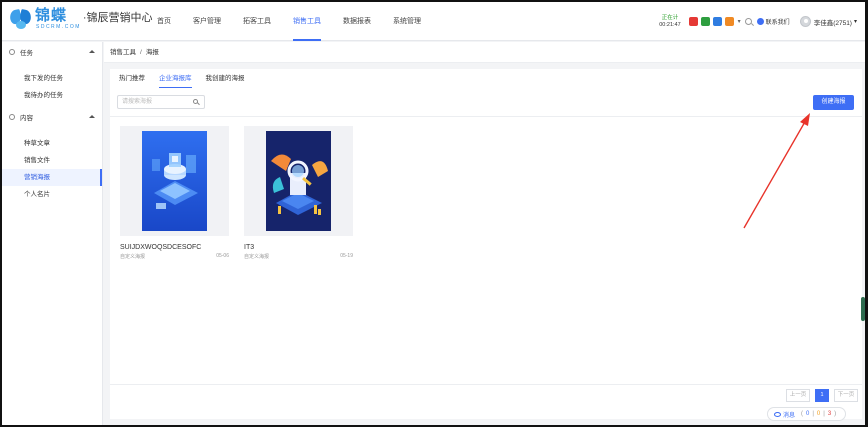  I want to click on poster-date: 05-06, so click(222, 256).